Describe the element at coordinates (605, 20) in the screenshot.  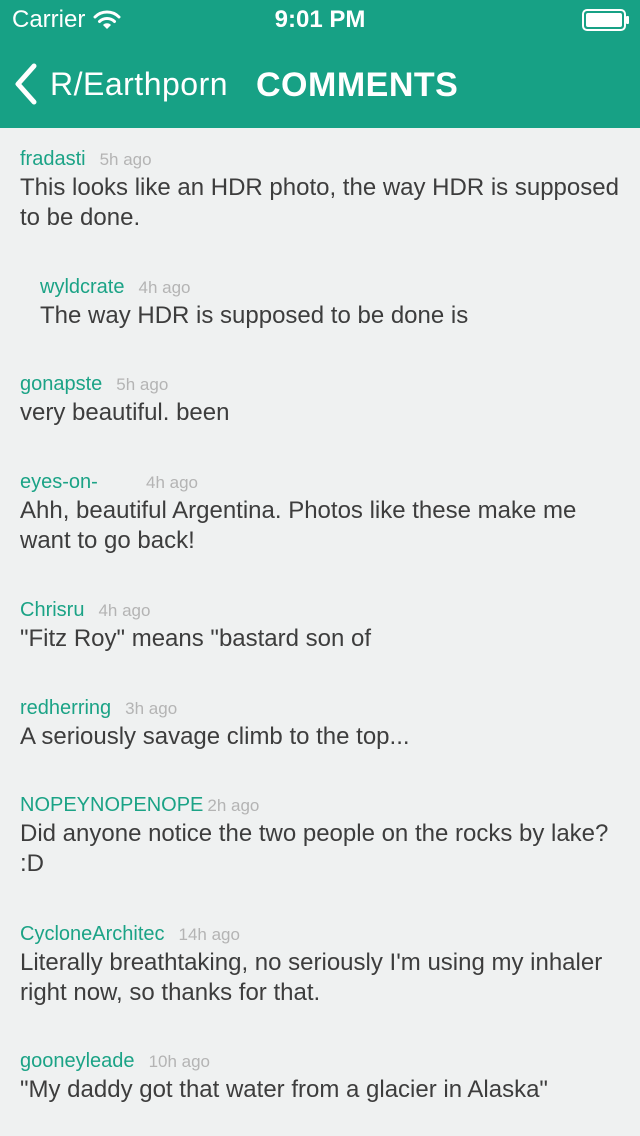
I see `battery-icon` at that location.